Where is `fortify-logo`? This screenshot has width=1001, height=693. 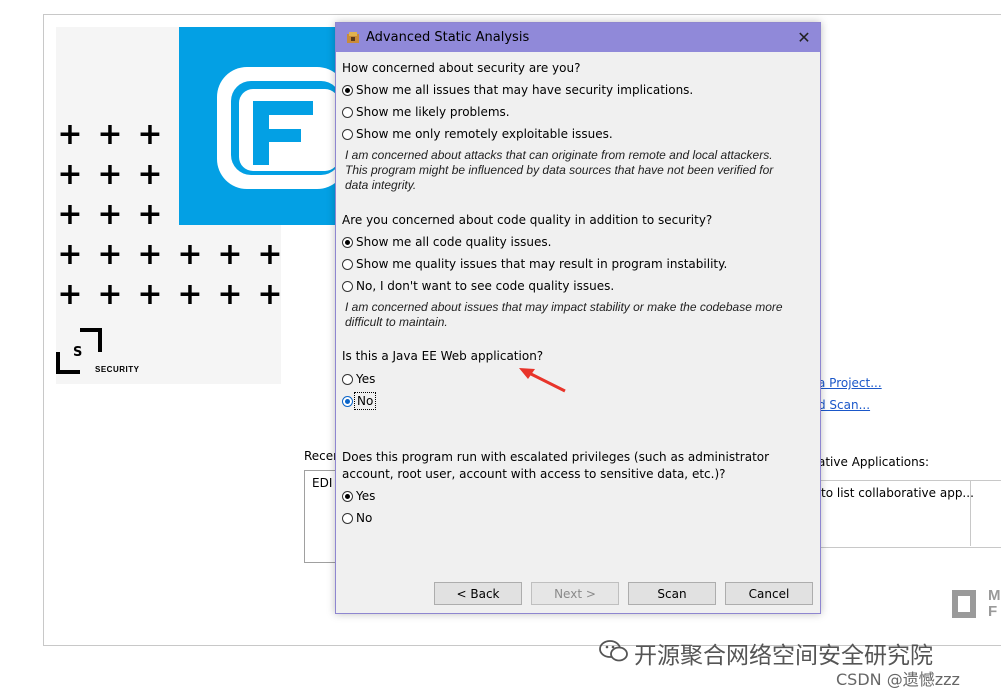
fortify-logo is located at coordinates (258, 126).